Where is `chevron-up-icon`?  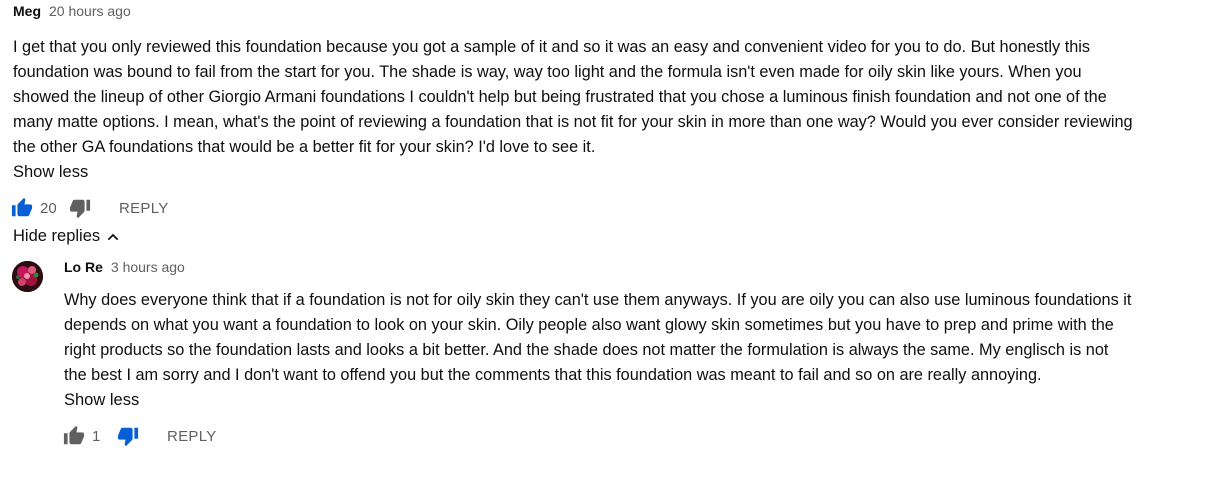
chevron-up-icon is located at coordinates (113, 236).